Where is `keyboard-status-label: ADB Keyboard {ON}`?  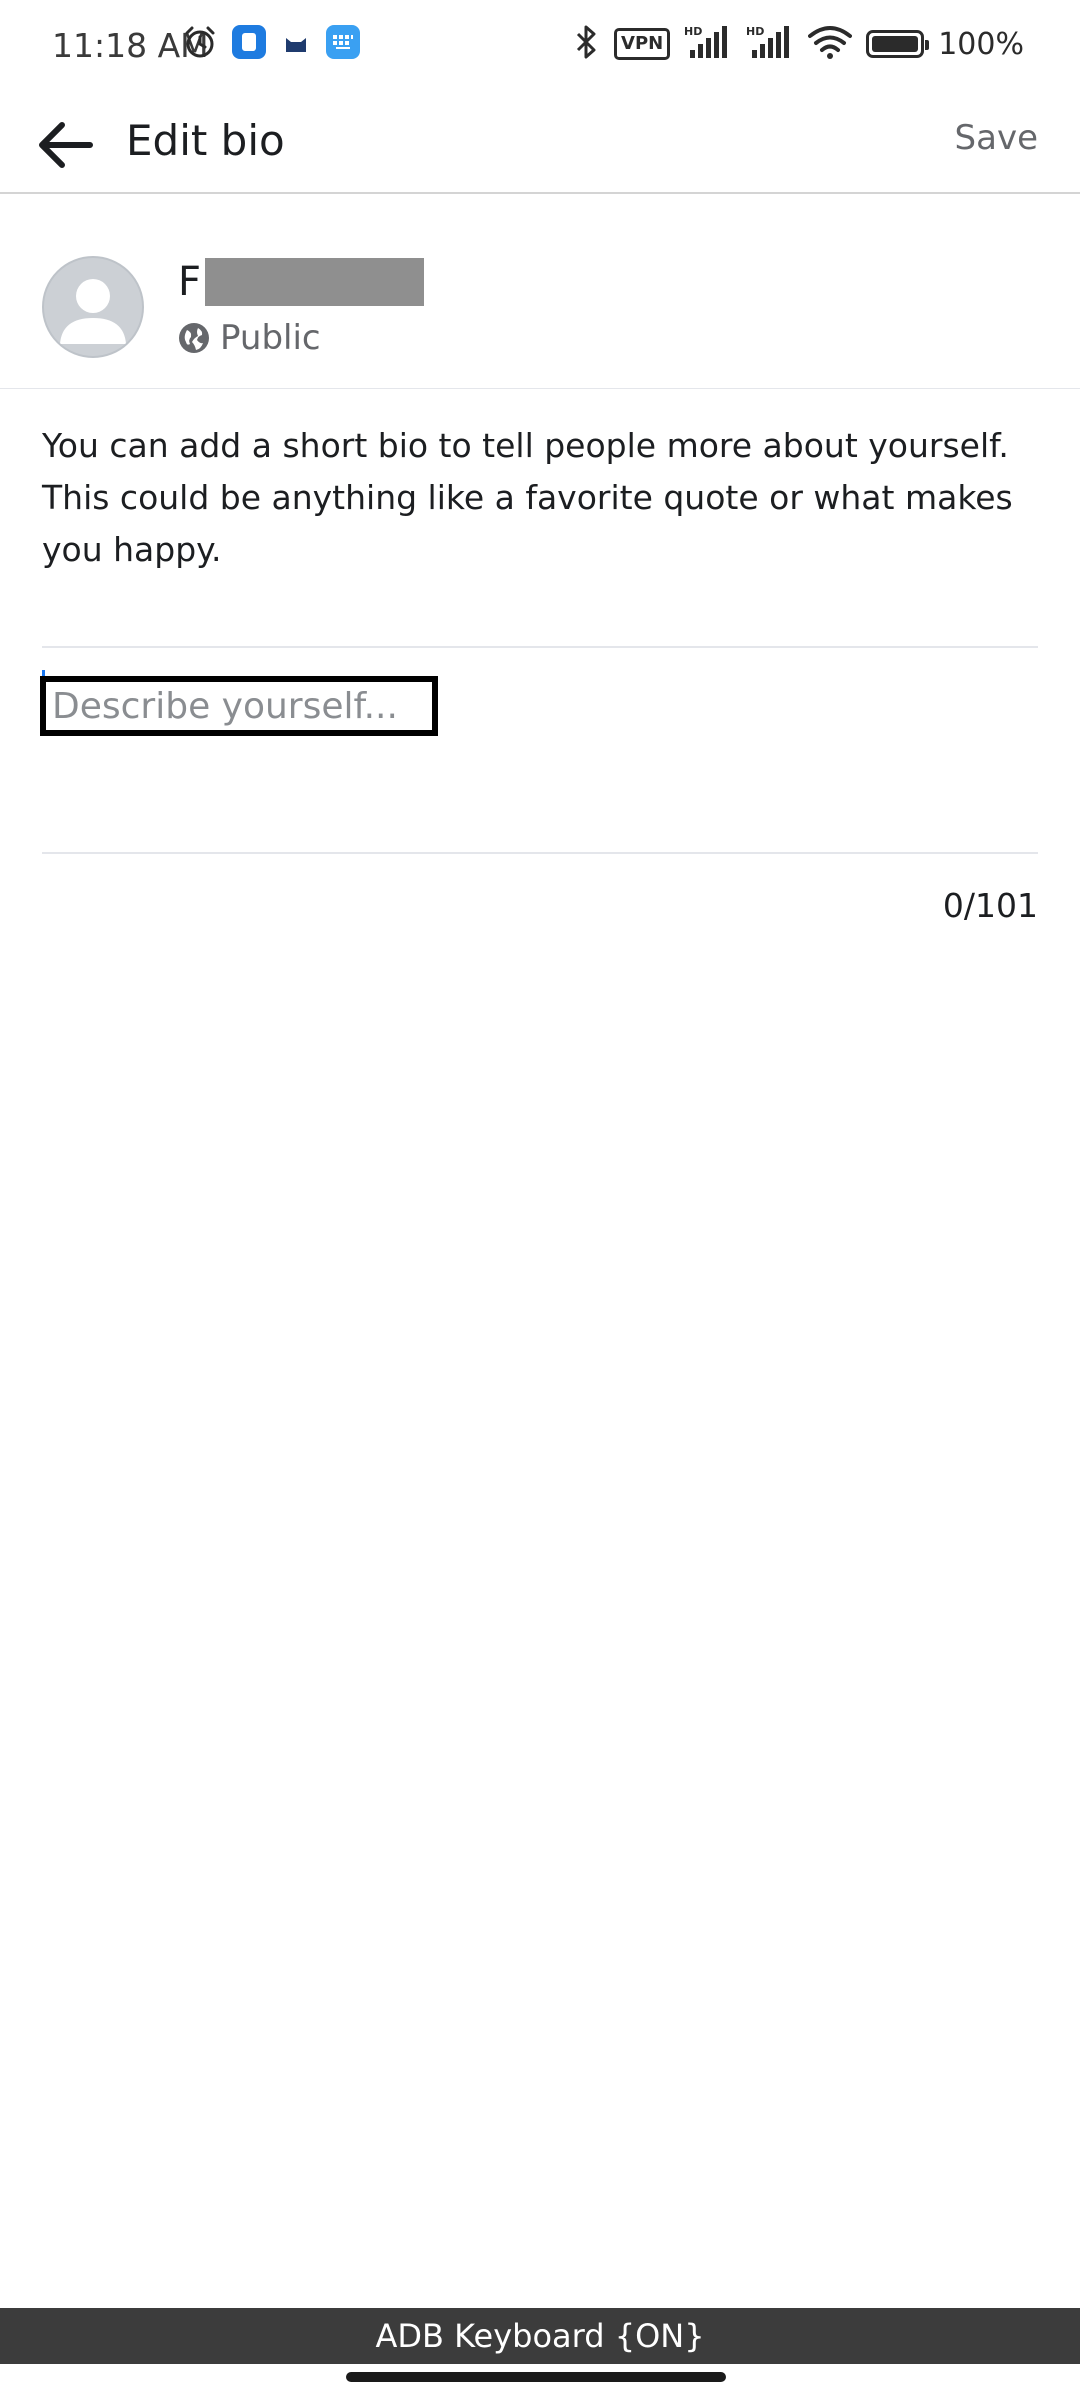 keyboard-status-label: ADB Keyboard {ON} is located at coordinates (540, 2336).